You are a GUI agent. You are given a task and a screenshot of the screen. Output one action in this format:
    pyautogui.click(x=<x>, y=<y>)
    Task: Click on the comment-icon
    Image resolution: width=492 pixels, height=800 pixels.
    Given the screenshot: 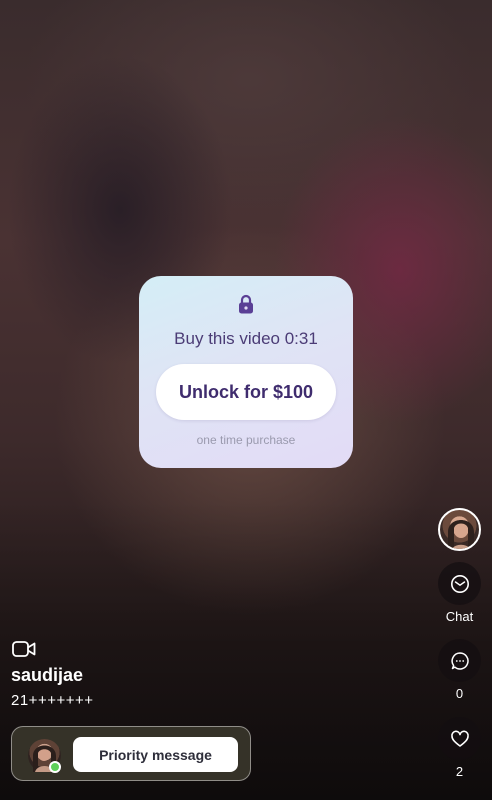 What is the action you would take?
    pyautogui.click(x=459, y=660)
    